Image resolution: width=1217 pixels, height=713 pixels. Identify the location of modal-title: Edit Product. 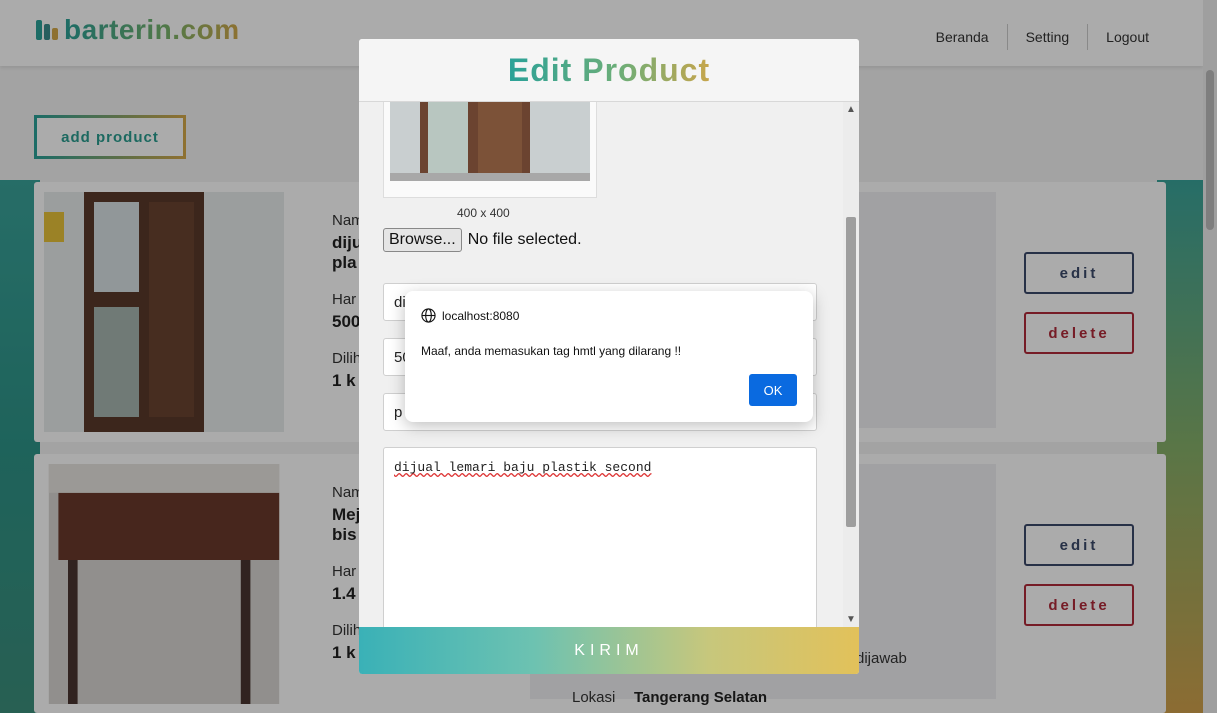
(609, 69).